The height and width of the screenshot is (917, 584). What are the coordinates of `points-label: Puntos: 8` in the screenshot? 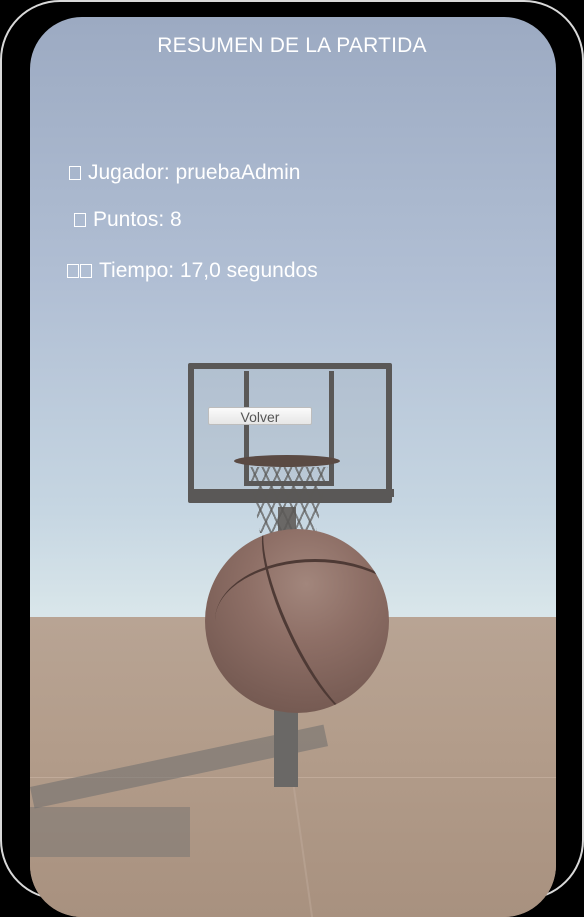 It's located at (137, 219).